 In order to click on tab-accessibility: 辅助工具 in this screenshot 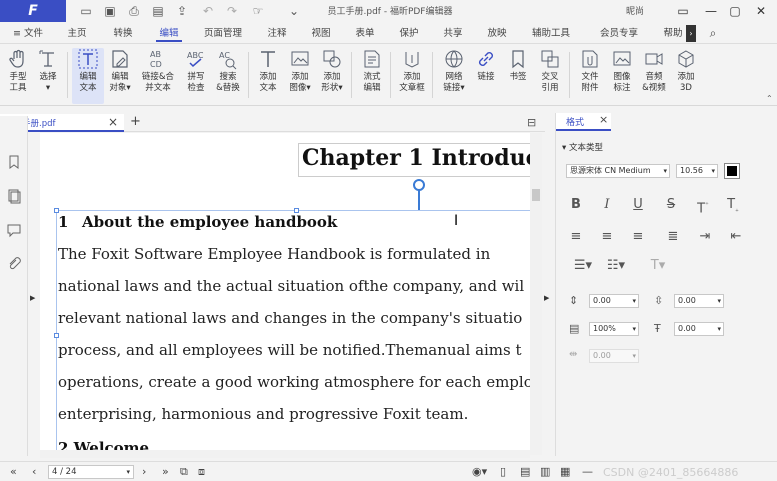, I will do `click(551, 33)`.